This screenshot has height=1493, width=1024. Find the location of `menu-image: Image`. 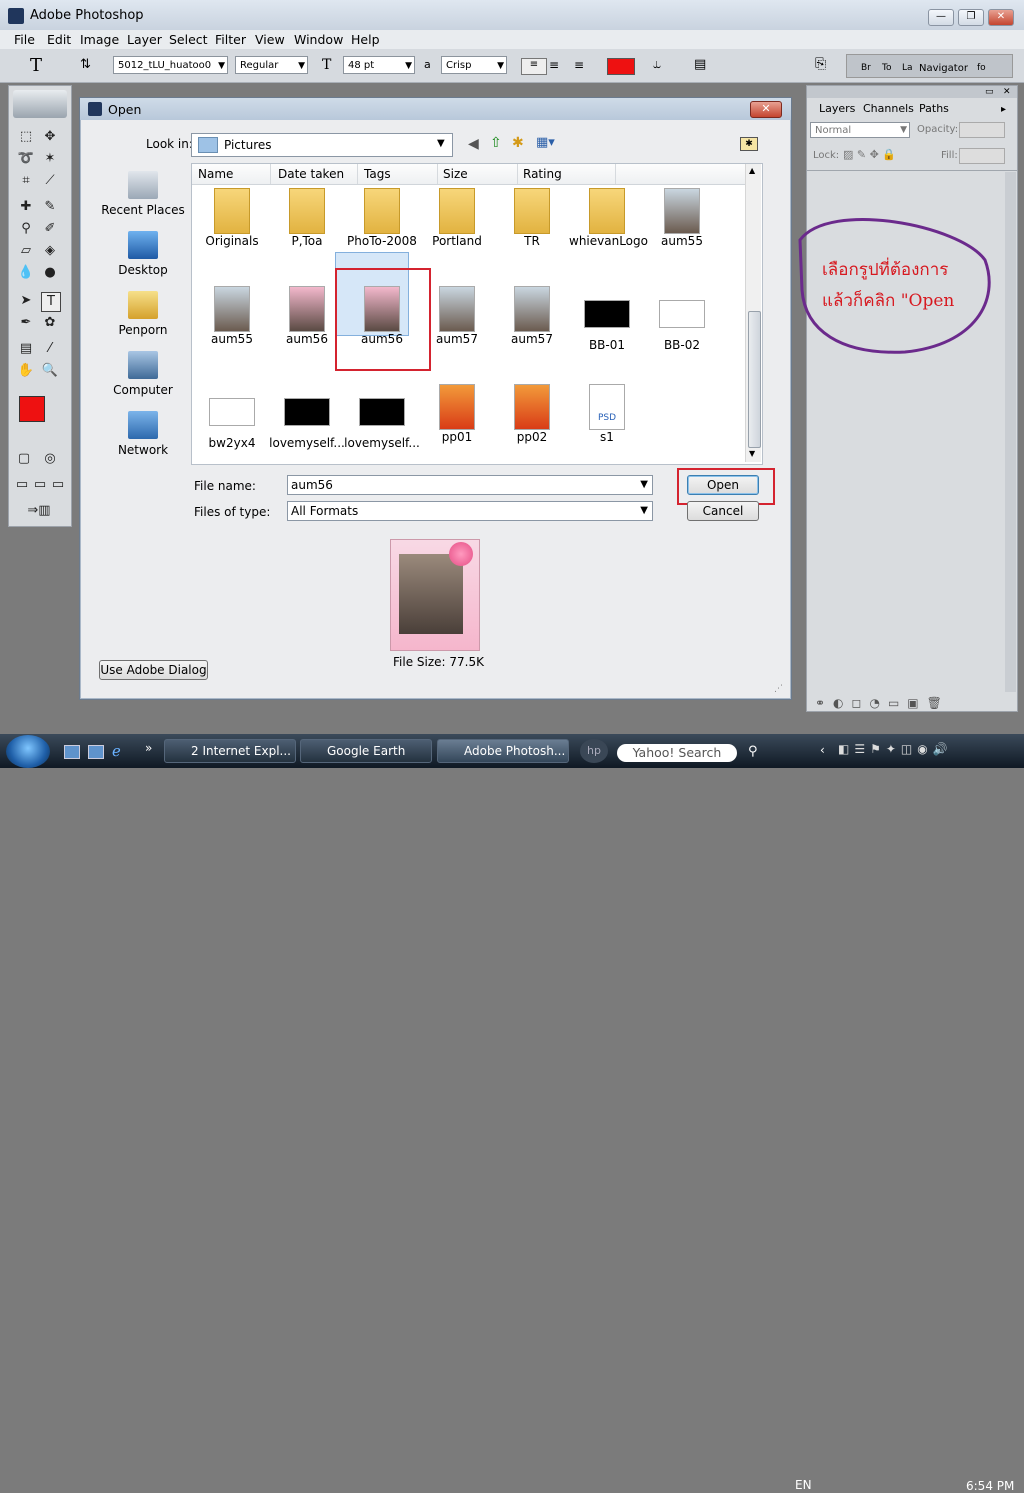

menu-image: Image is located at coordinates (99, 39).